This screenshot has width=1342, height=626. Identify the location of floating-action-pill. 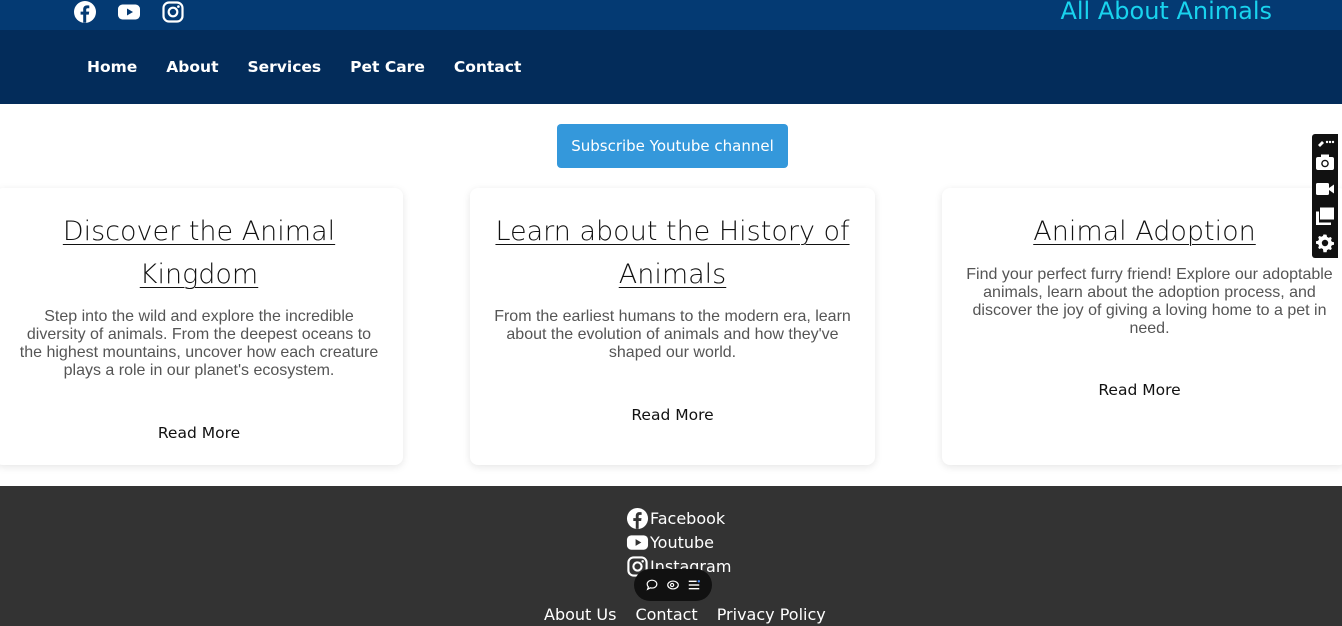
(673, 585).